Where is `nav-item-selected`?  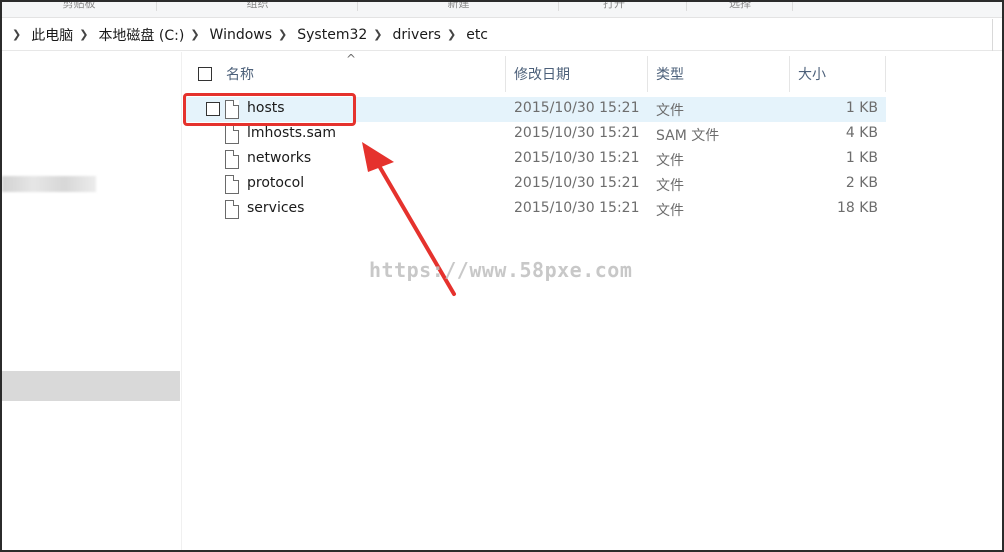 nav-item-selected is located at coordinates (91, 386).